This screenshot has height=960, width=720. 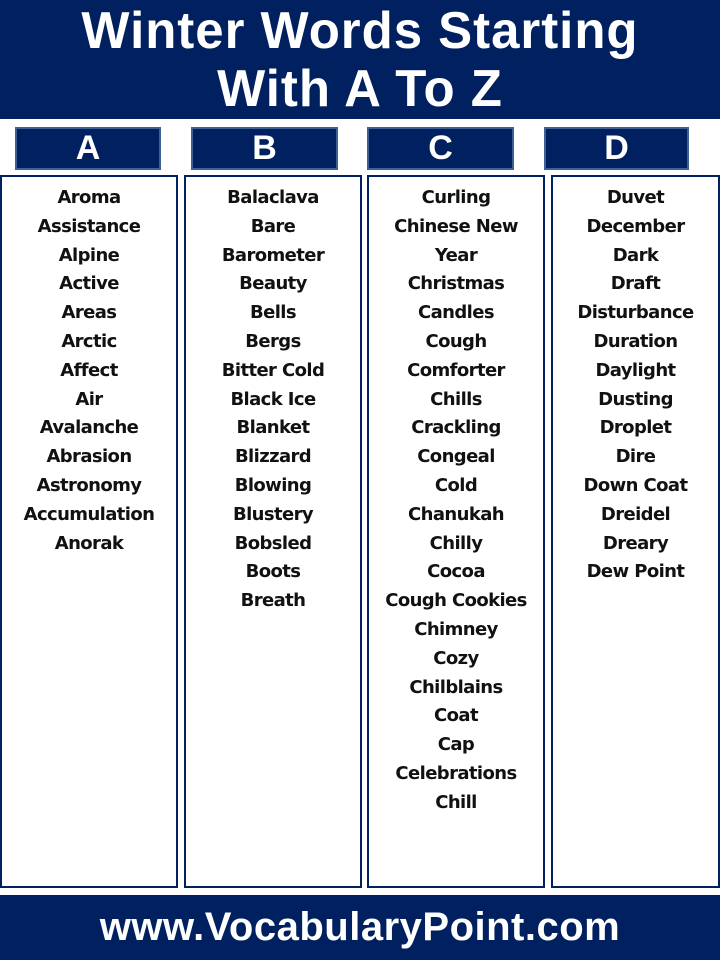 What do you see at coordinates (273, 428) in the screenshot?
I see `word-item: Blanket` at bounding box center [273, 428].